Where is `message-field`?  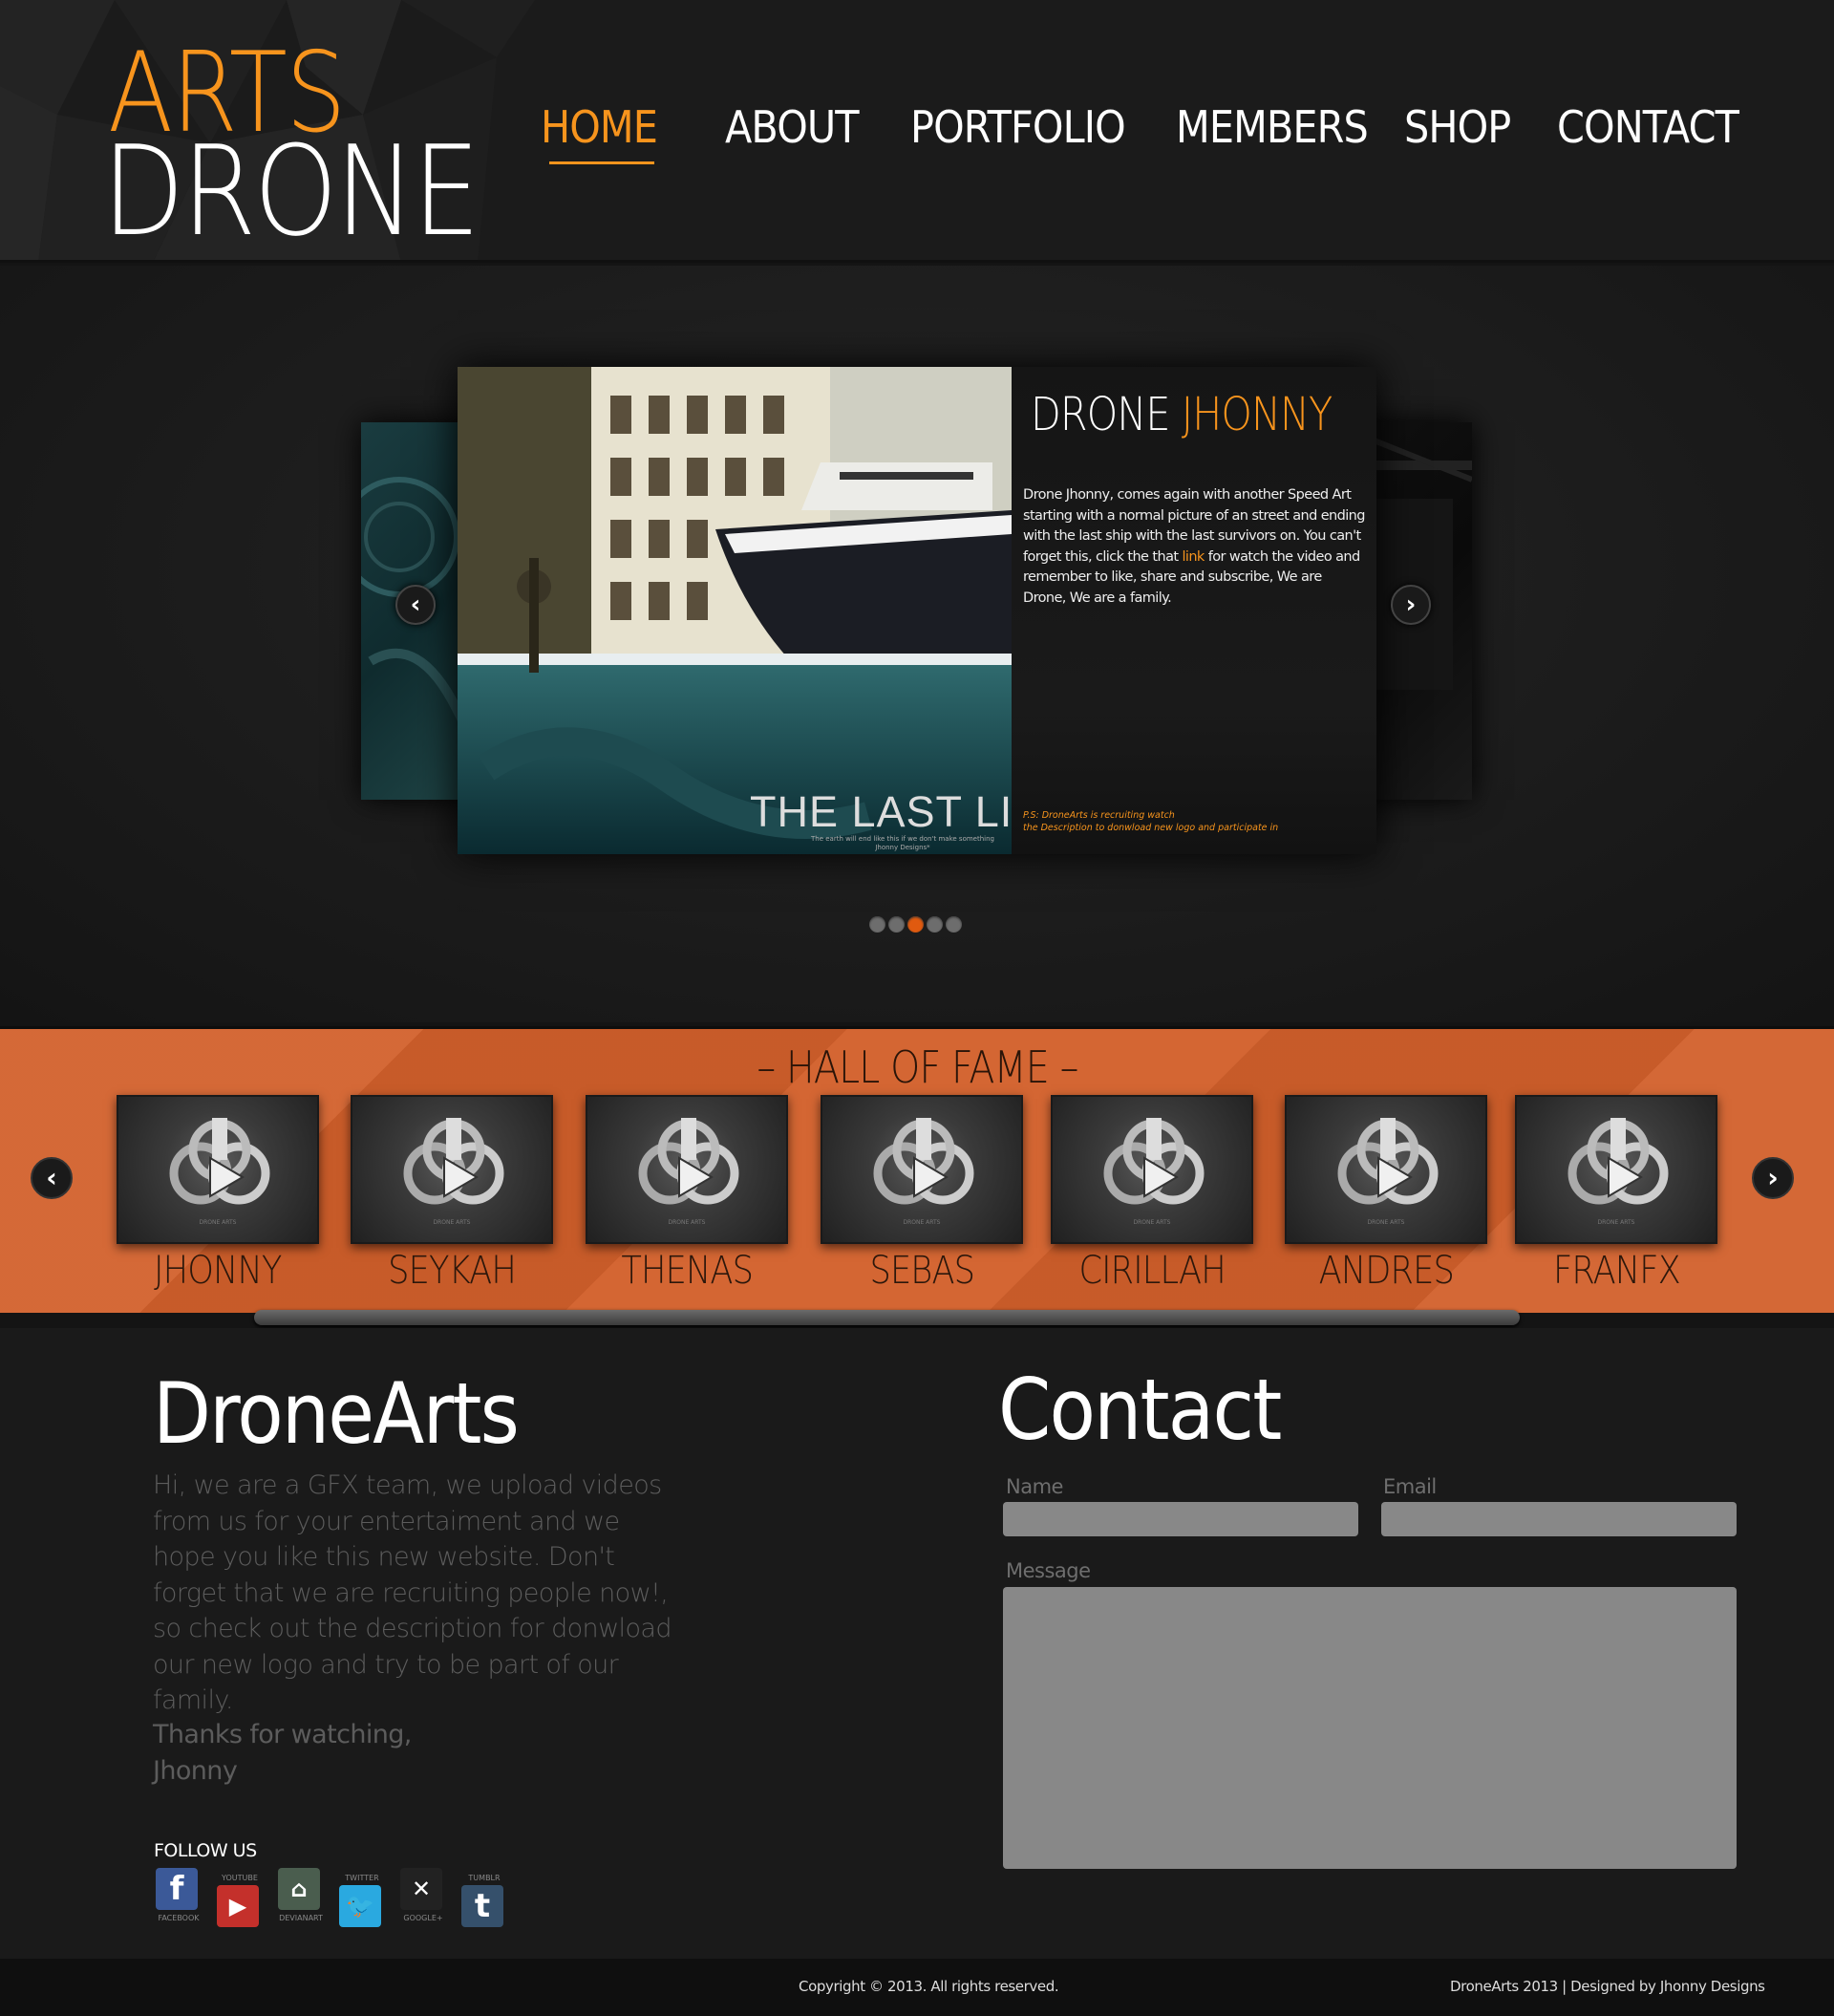
message-field is located at coordinates (1370, 1728).